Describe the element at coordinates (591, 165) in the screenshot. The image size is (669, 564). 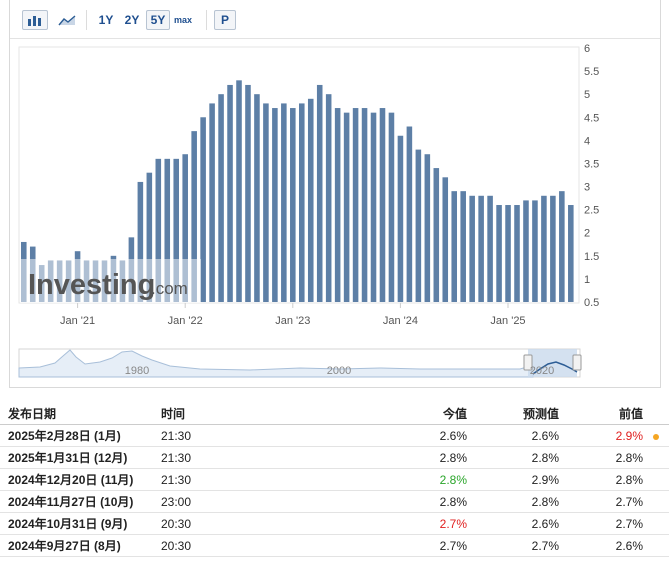
I see `y-tick-label: 3.5` at that location.